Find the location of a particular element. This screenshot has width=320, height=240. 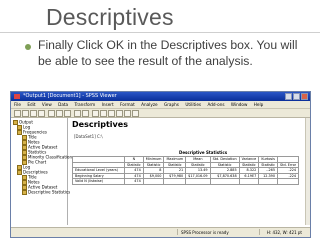

slide-title: Descriptives is located at coordinates (110, 17).